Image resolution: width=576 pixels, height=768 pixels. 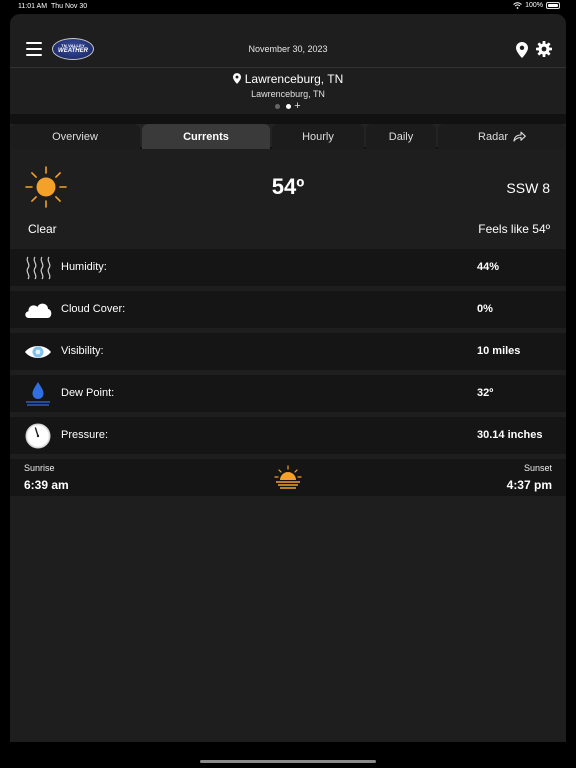 What do you see at coordinates (88, 393) in the screenshot?
I see `dew-point-label: Dew Point:` at bounding box center [88, 393].